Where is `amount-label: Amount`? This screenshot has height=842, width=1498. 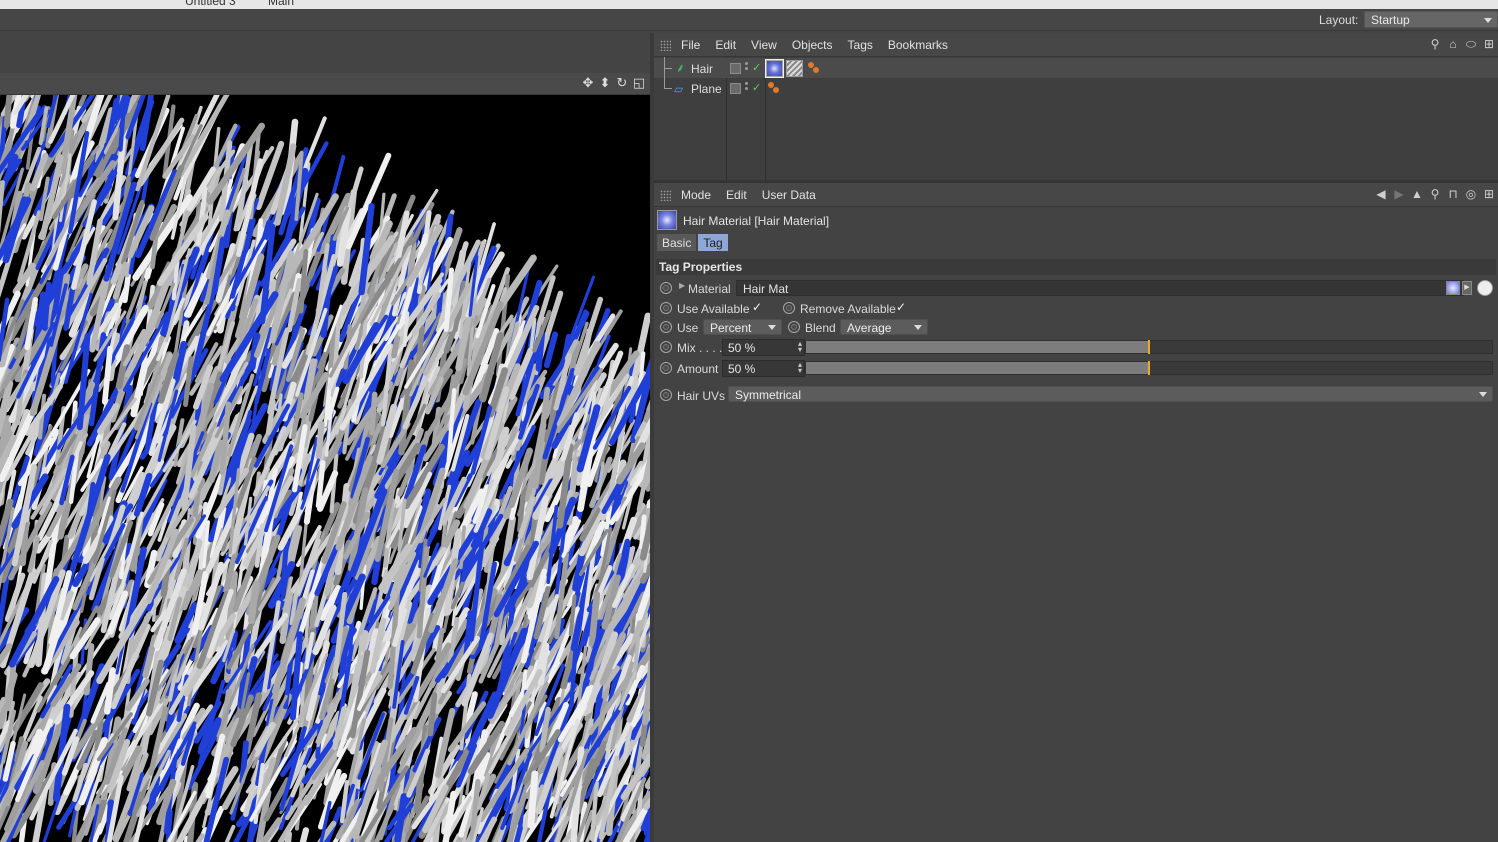 amount-label: Amount is located at coordinates (698, 369).